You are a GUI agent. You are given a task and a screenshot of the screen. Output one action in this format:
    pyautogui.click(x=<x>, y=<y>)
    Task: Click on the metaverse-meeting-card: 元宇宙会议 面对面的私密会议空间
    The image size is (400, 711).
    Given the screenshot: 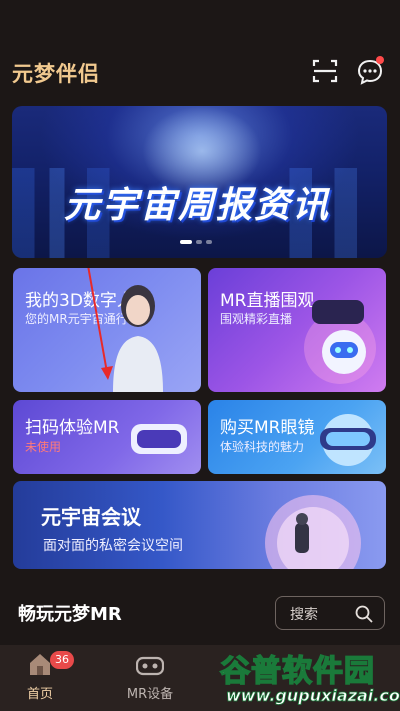 What is the action you would take?
    pyautogui.click(x=199, y=525)
    